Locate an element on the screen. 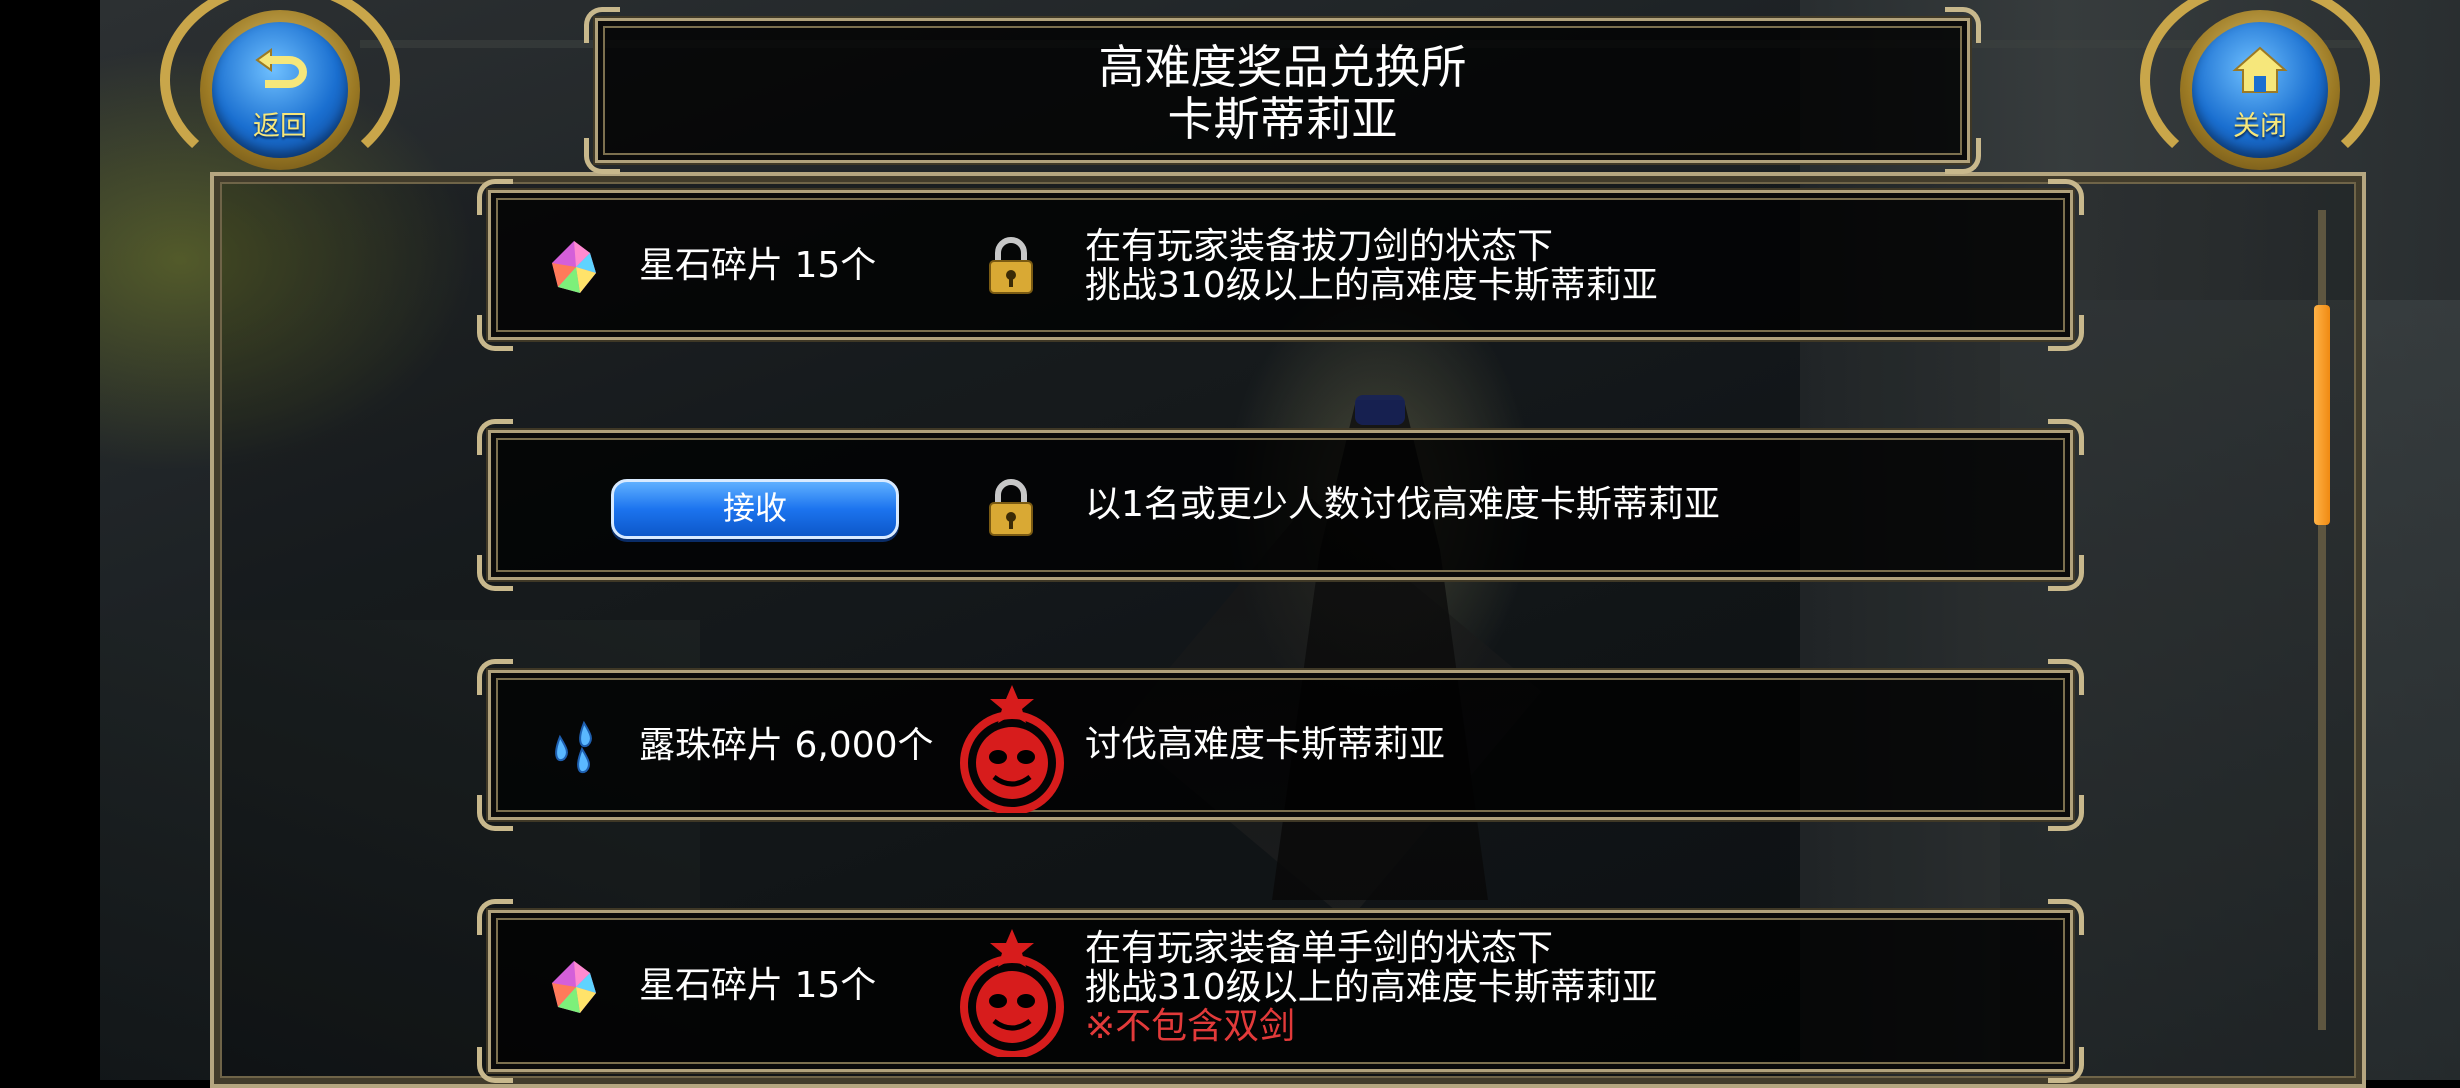  reward-condition: 在有玩家装备单手剑的状态下 挑战310级以上的高难度卡斯蒂莉亚 ※不包含双剑 is located at coordinates (1371, 987).